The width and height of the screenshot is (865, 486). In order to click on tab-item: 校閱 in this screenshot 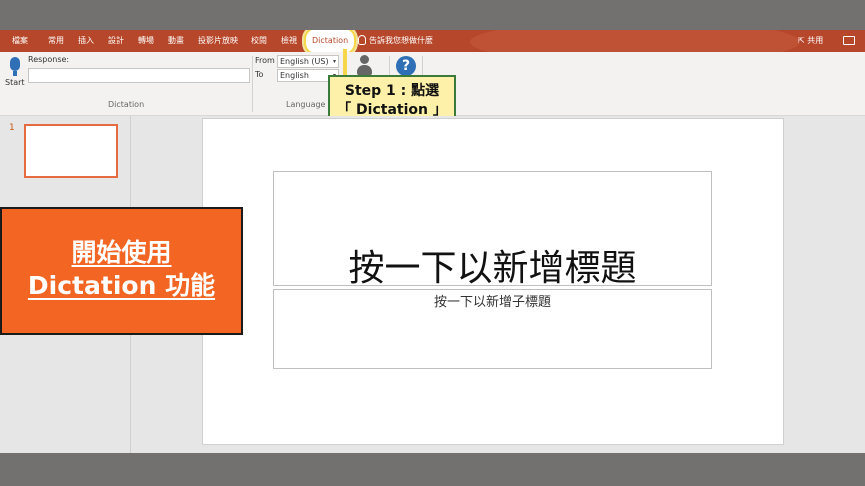, I will do `click(259, 41)`.